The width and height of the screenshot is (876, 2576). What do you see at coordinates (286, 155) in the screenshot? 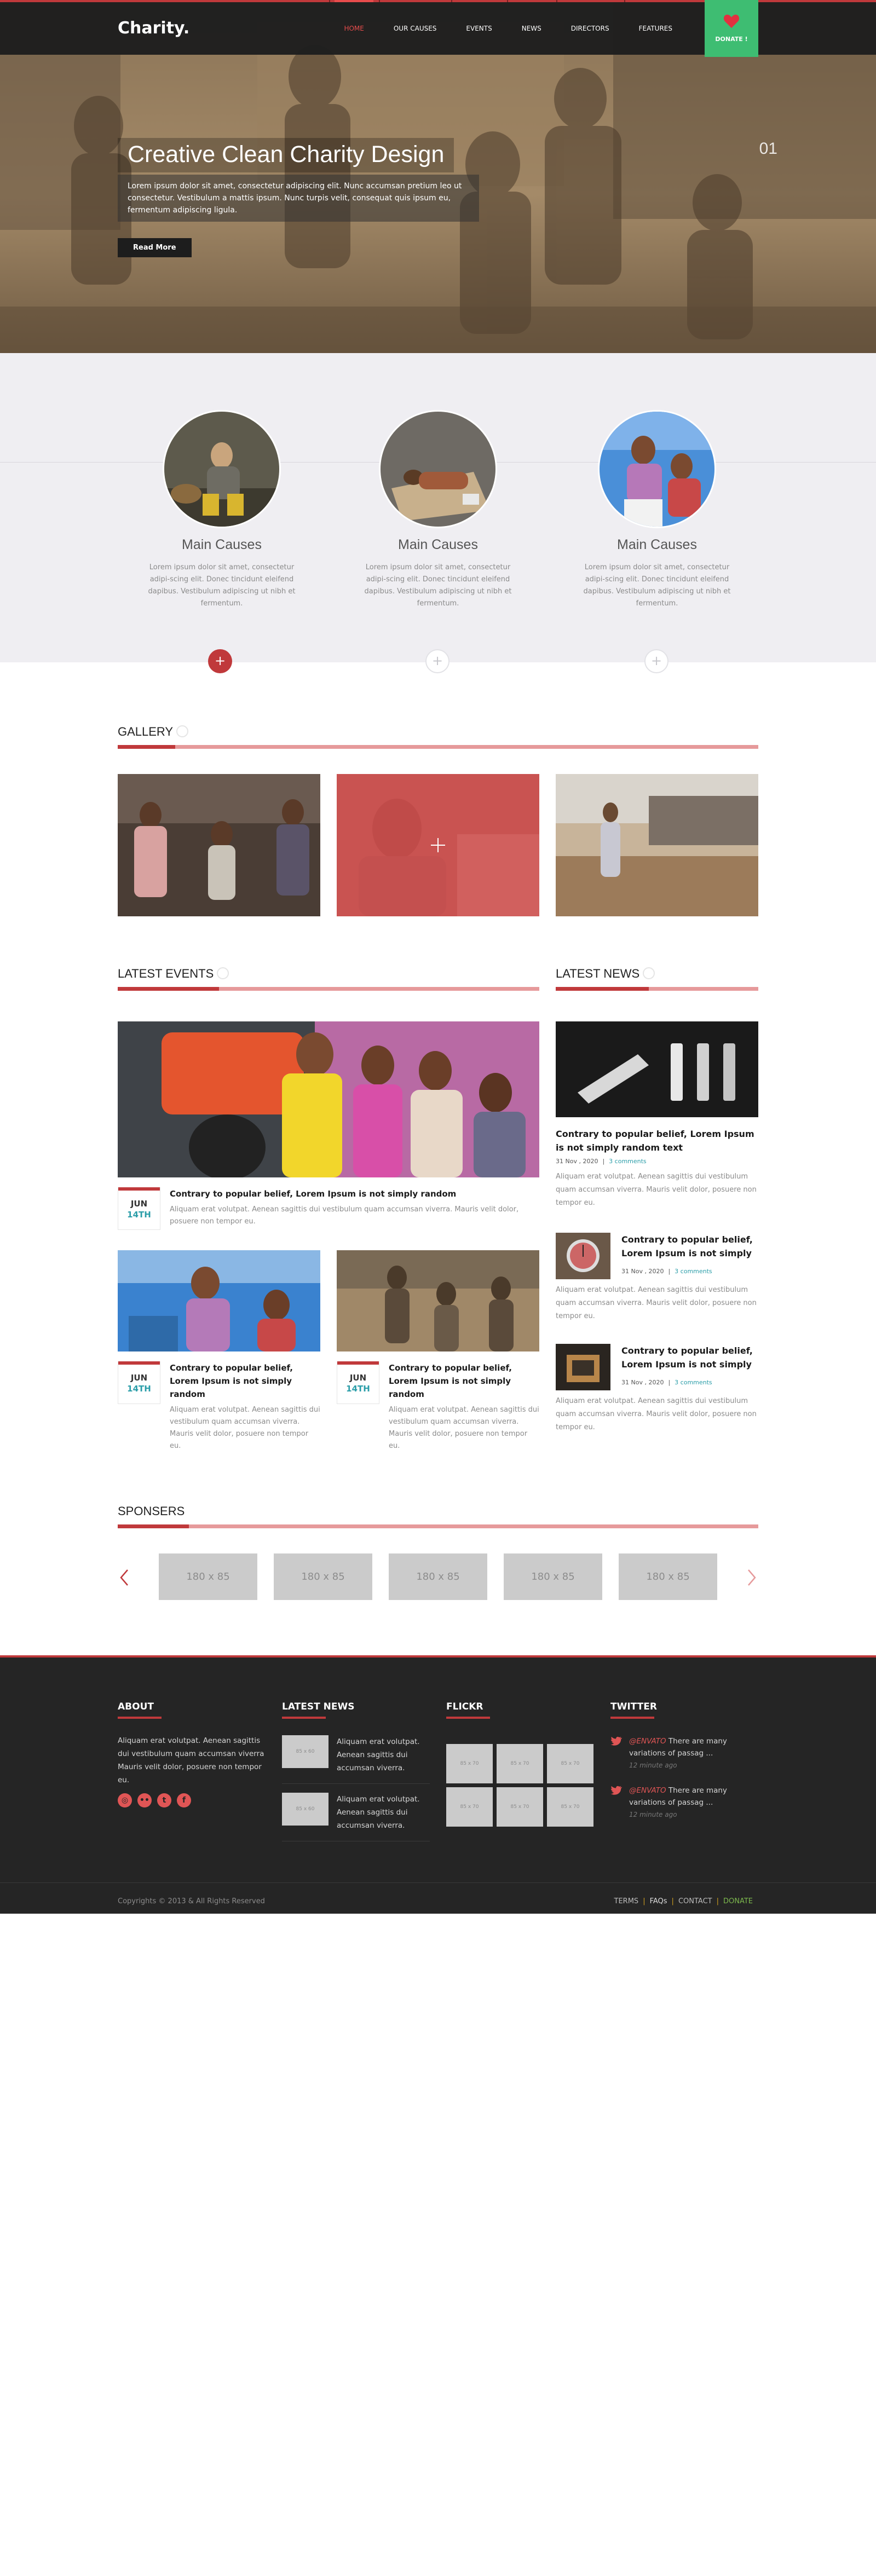
I see `hero-title: Creative Clean Charity Design` at bounding box center [286, 155].